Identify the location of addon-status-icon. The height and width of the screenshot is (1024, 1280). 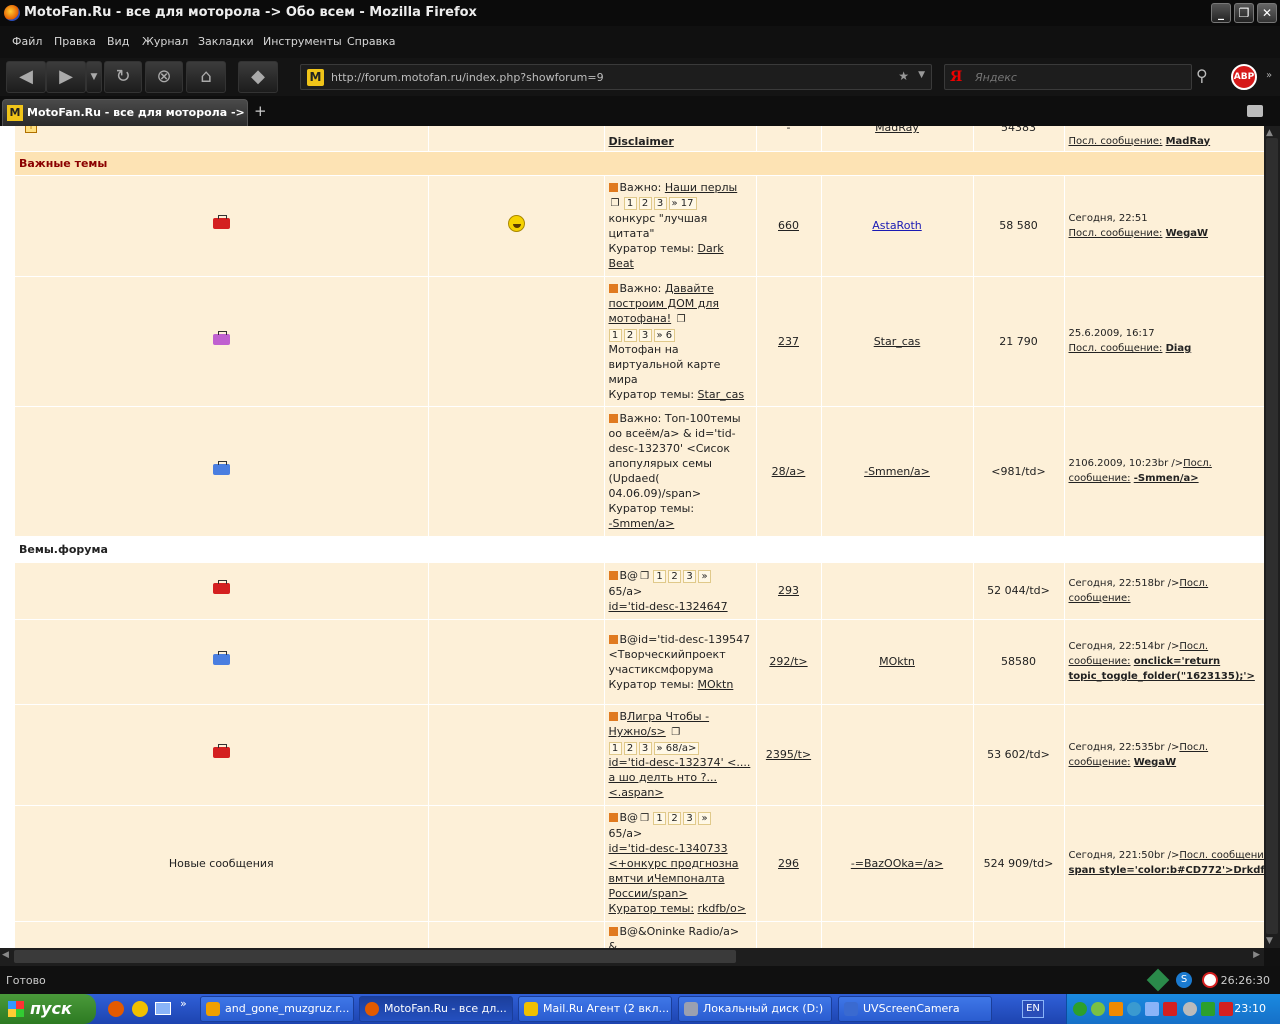
(1158, 980).